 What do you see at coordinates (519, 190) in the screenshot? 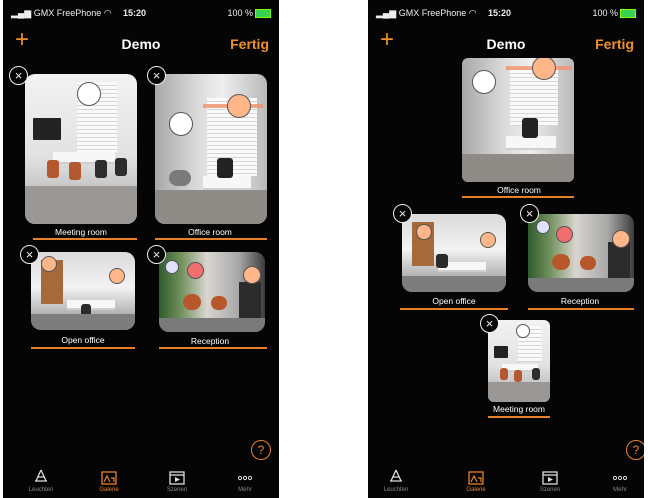
I see `room-caption: Office room` at bounding box center [519, 190].